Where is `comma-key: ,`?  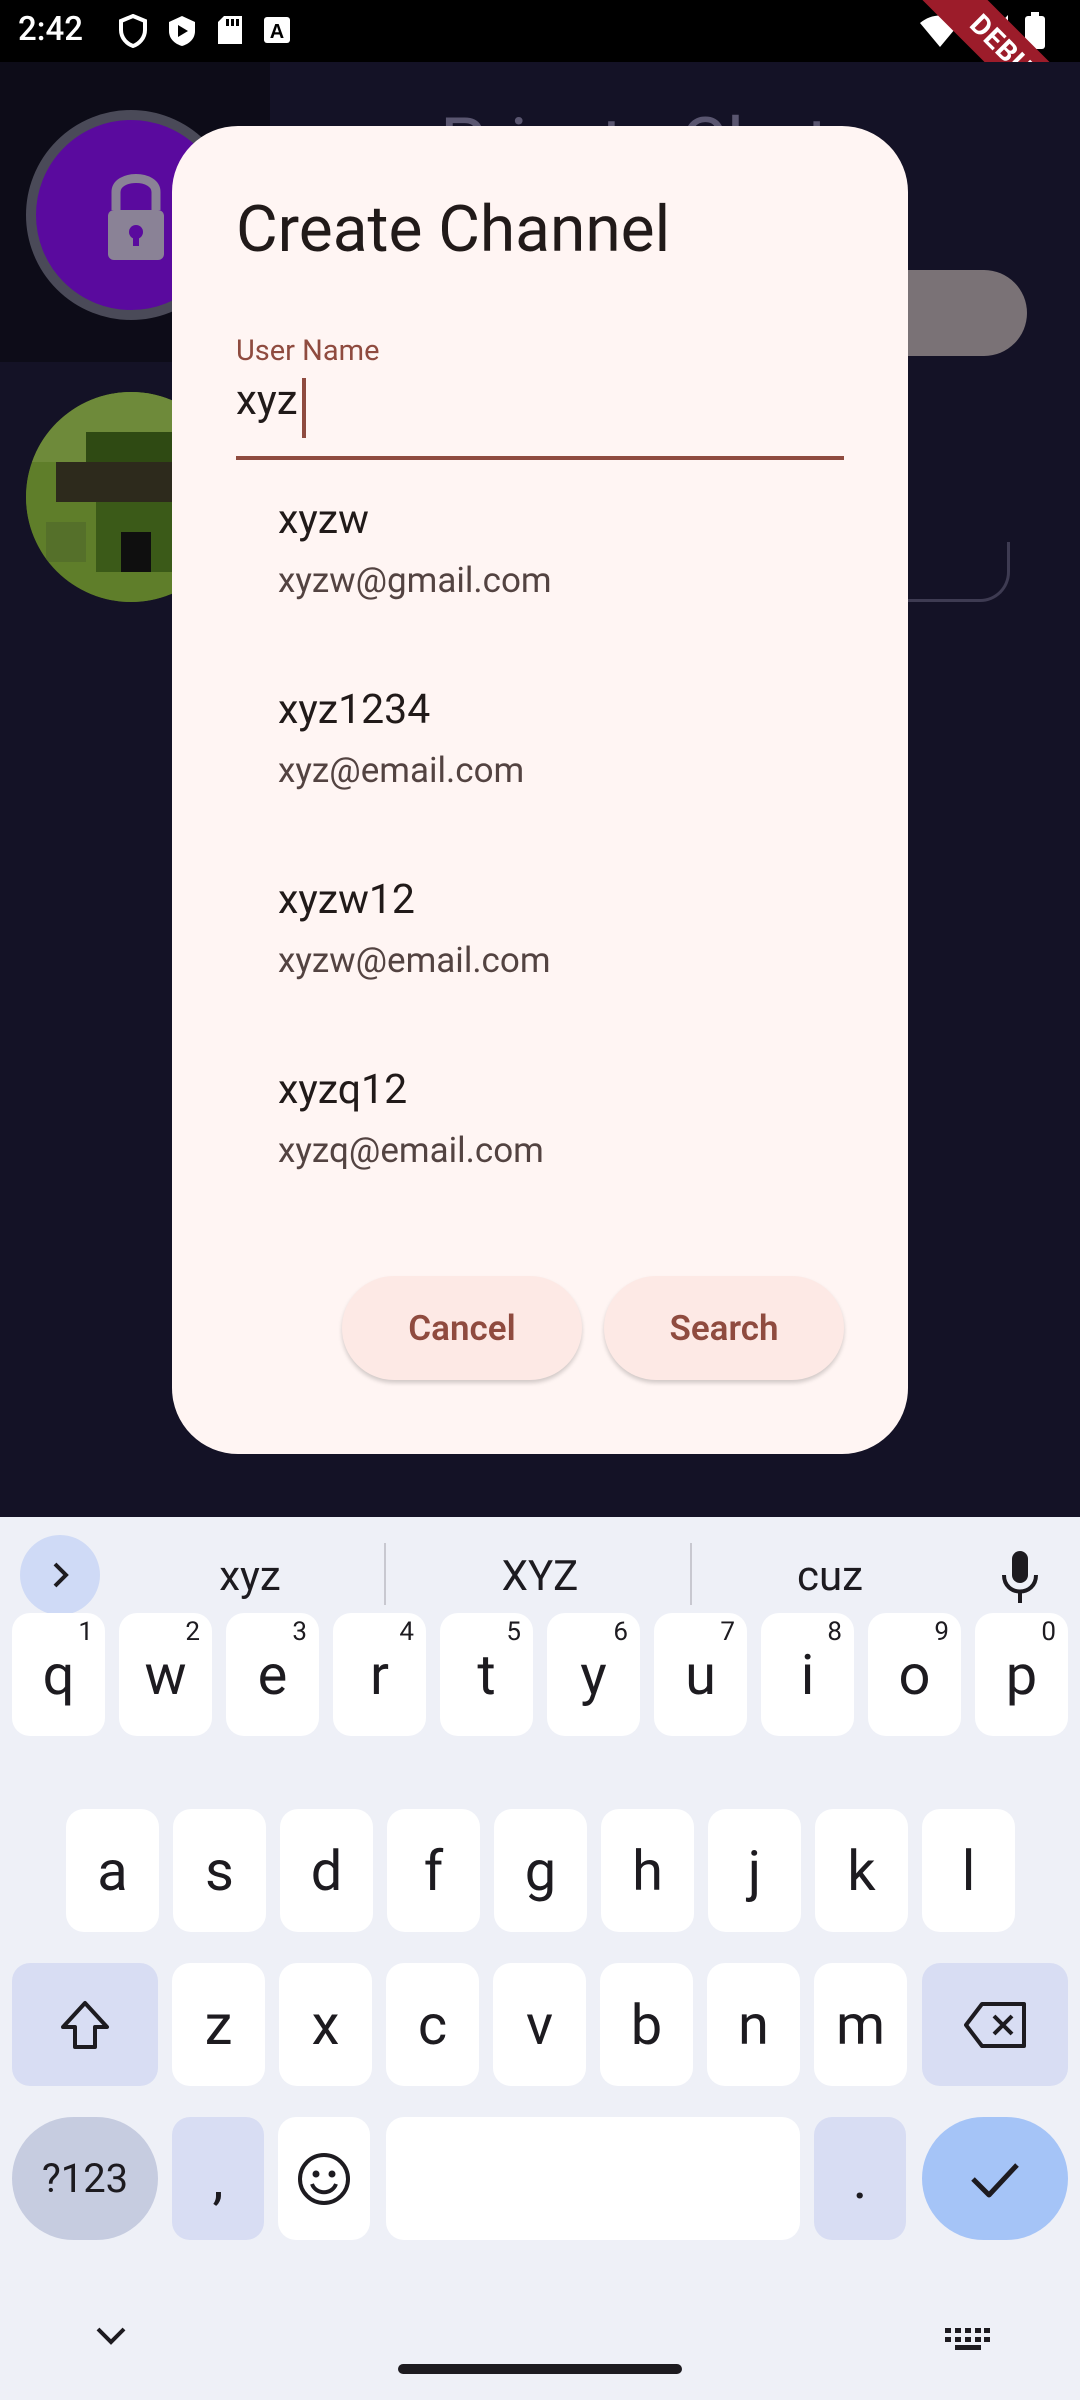 comma-key: , is located at coordinates (218, 2178).